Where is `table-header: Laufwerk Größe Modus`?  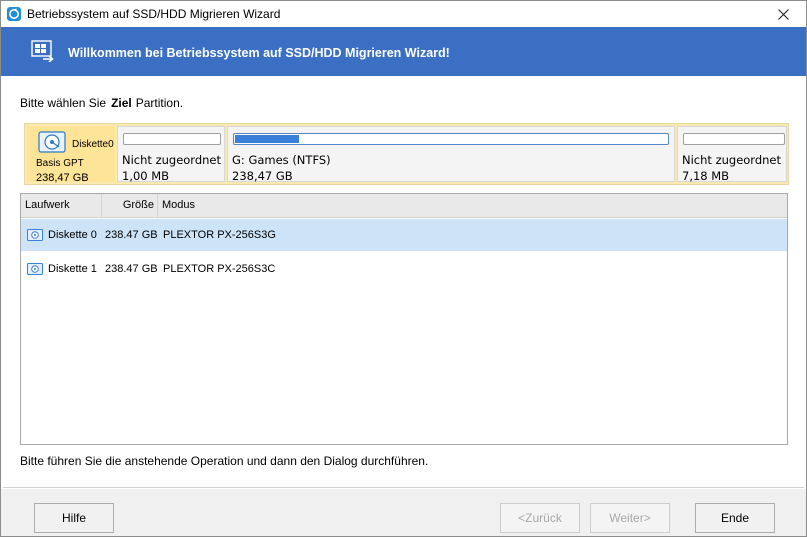
table-header: Laufwerk Größe Modus is located at coordinates (404, 206).